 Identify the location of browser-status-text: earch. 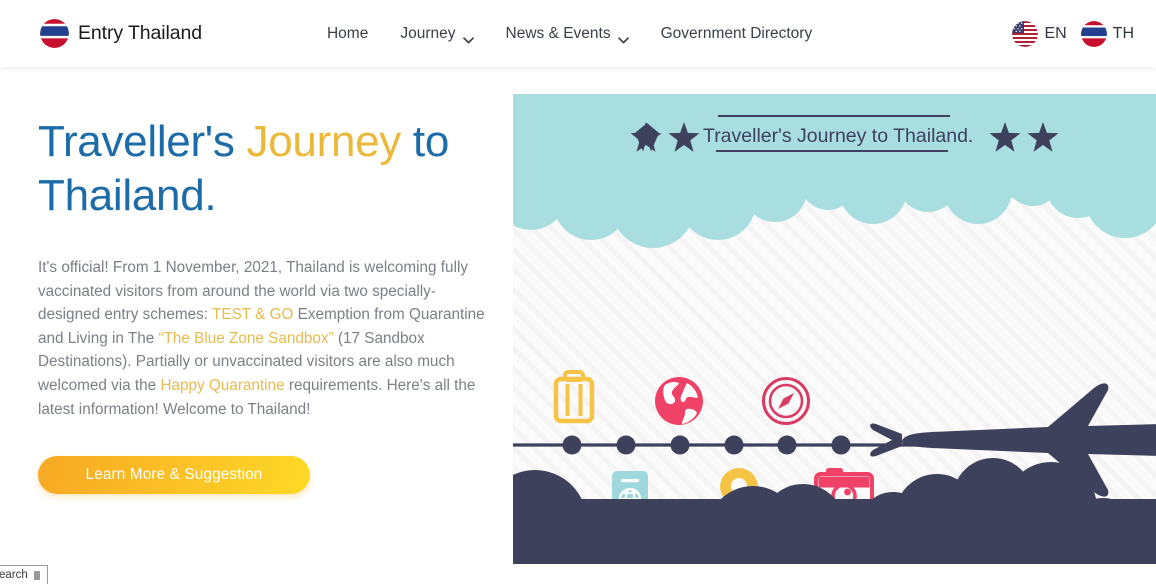
(14, 575).